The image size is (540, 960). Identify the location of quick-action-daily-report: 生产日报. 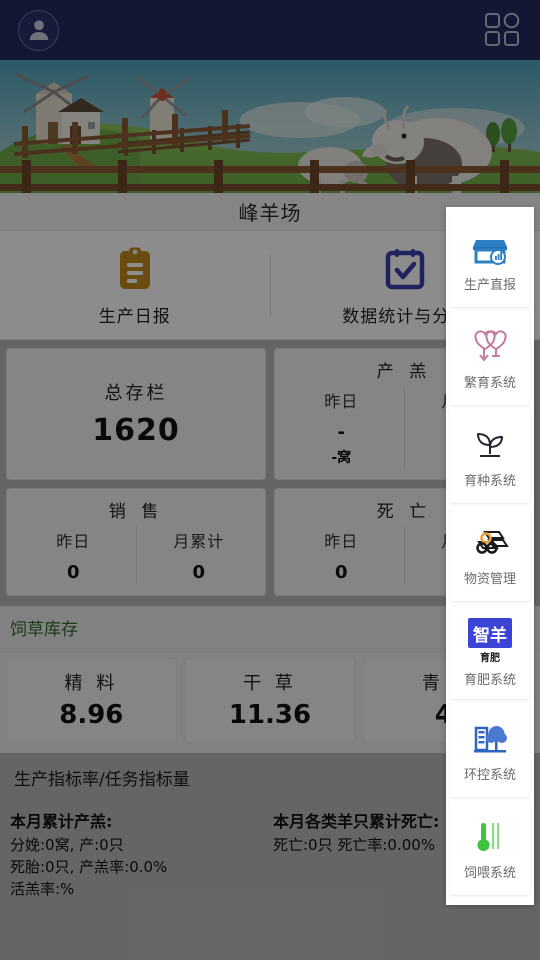
(135, 286).